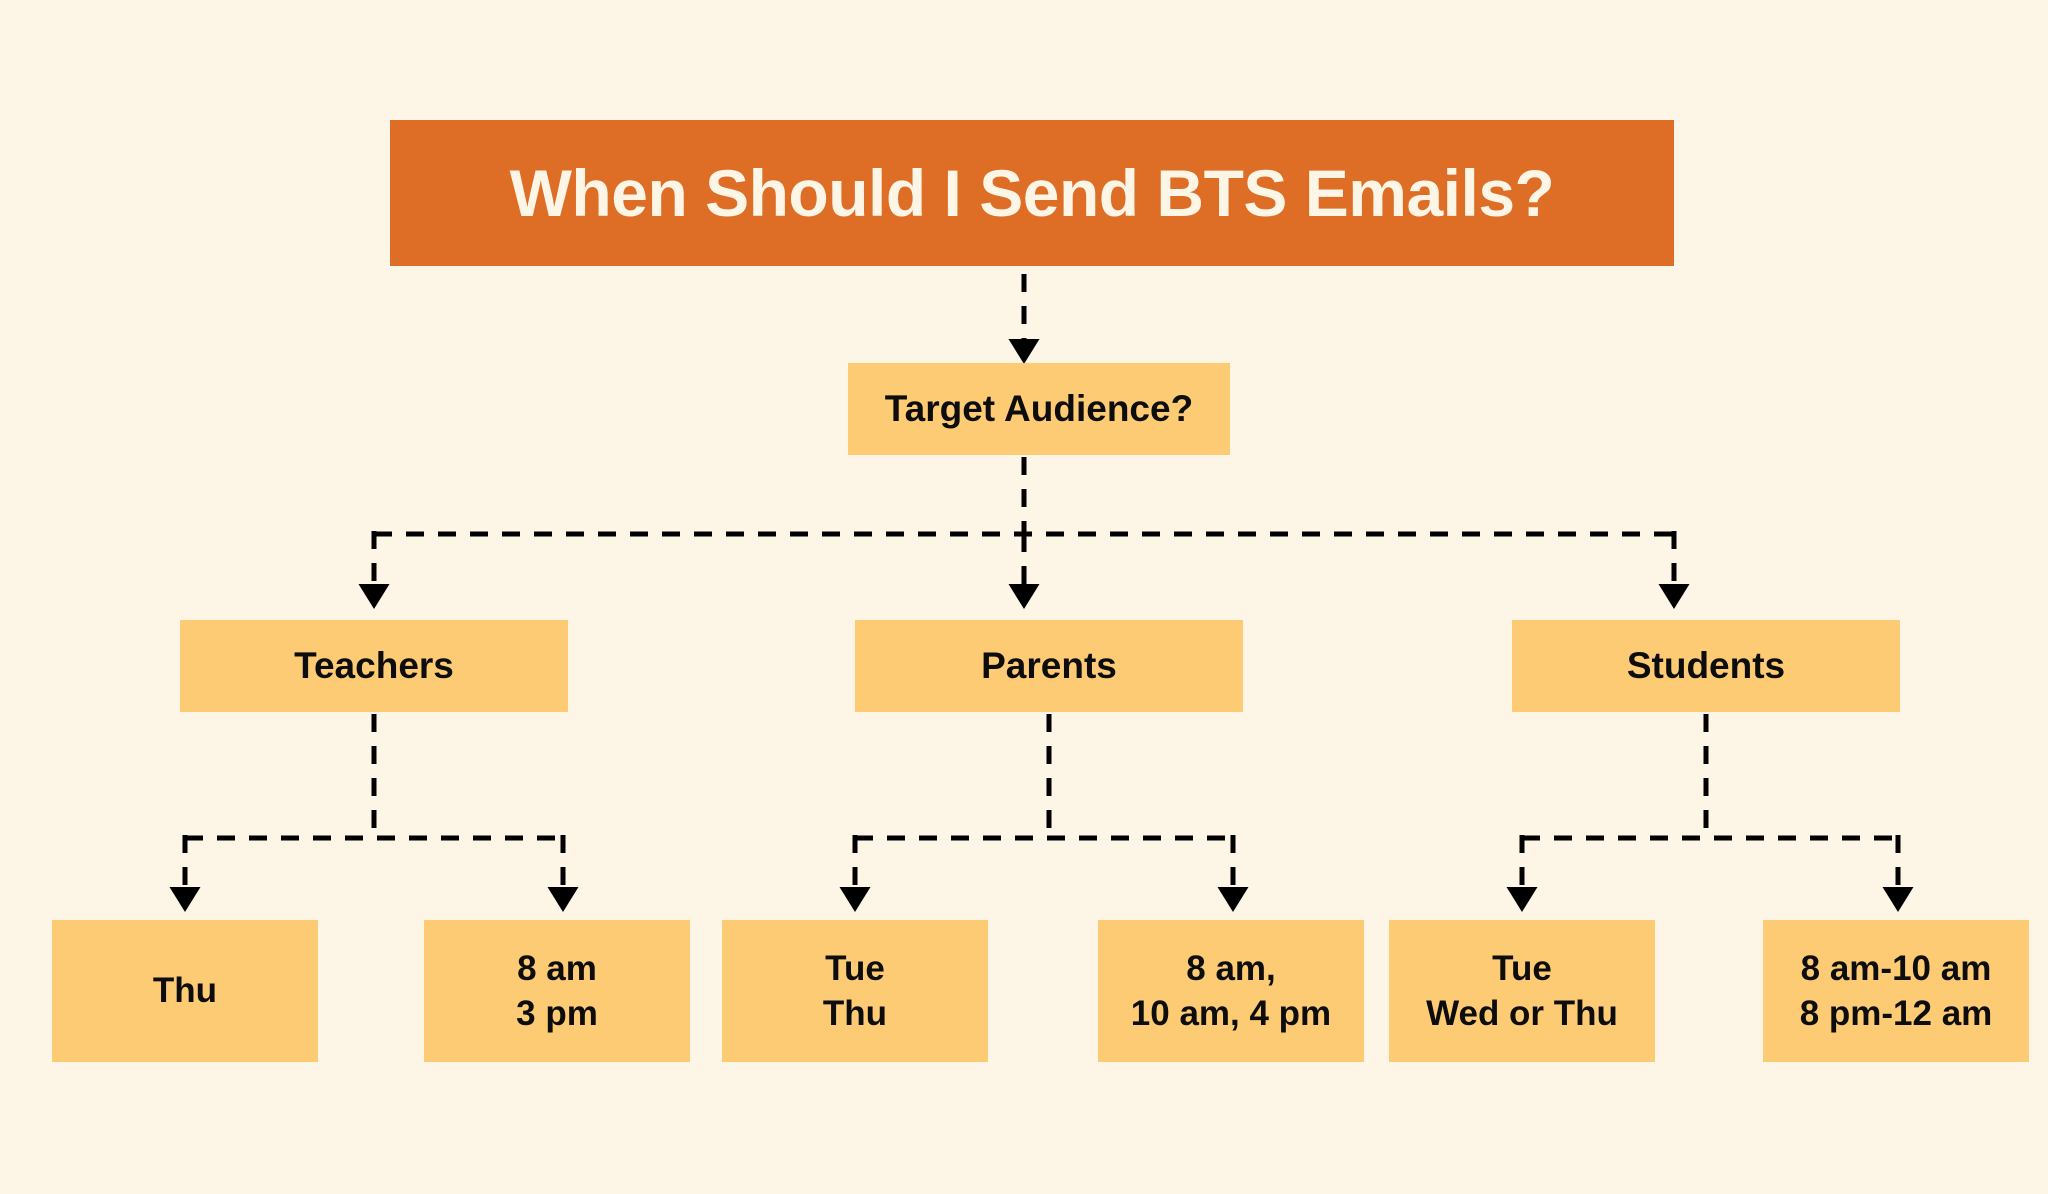  Describe the element at coordinates (1896, 968) in the screenshot. I see `leaf-line-1: 8 am-10 am` at that location.